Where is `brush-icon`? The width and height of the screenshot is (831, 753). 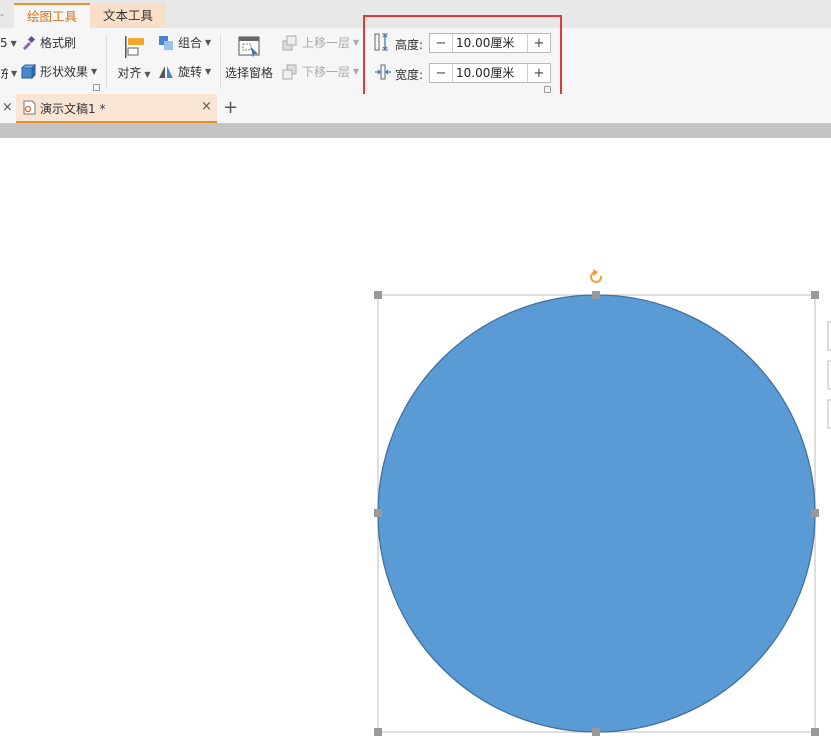
brush-icon is located at coordinates (28, 43).